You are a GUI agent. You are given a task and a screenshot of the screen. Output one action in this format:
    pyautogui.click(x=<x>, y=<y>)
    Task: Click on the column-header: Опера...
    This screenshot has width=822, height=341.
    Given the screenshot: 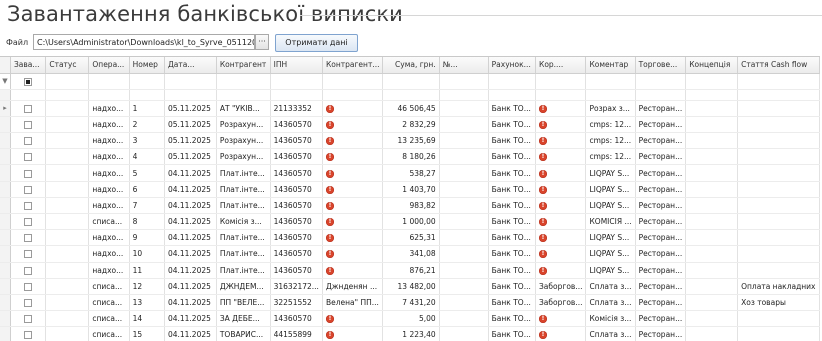 What is the action you would take?
    pyautogui.click(x=109, y=65)
    